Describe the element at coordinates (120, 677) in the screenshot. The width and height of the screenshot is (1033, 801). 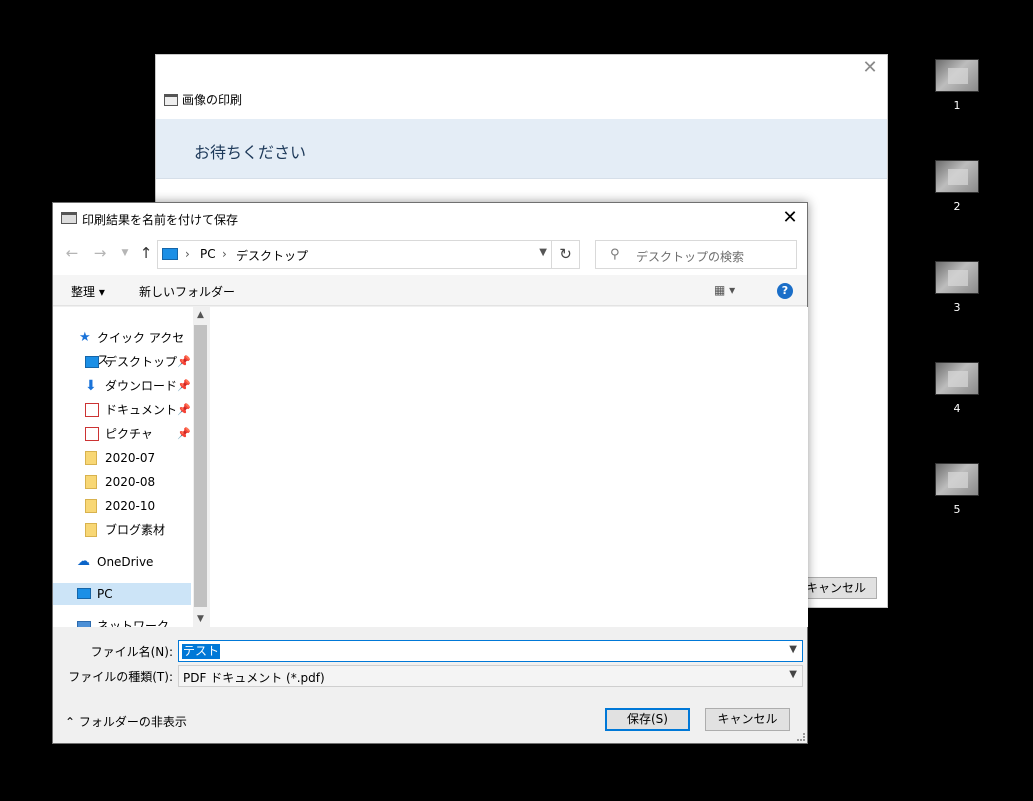
I see `filetype-label: ファイルの種類(T):` at that location.